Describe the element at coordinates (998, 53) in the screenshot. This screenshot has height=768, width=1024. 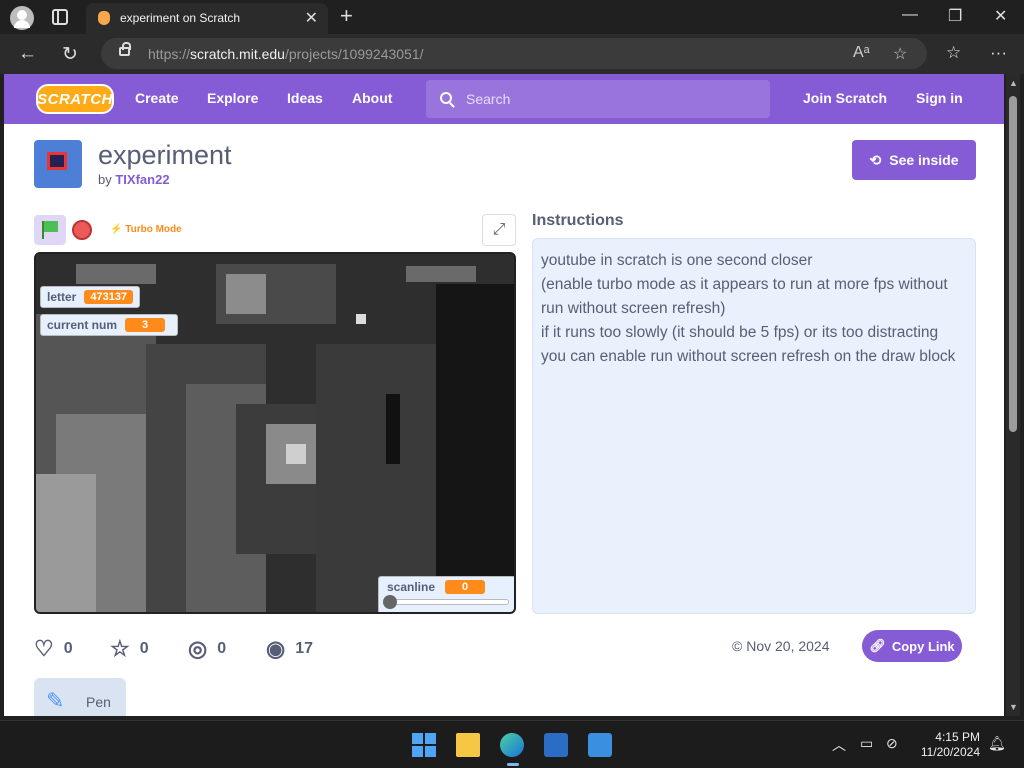
I see `more-menu-icon: ···` at that location.